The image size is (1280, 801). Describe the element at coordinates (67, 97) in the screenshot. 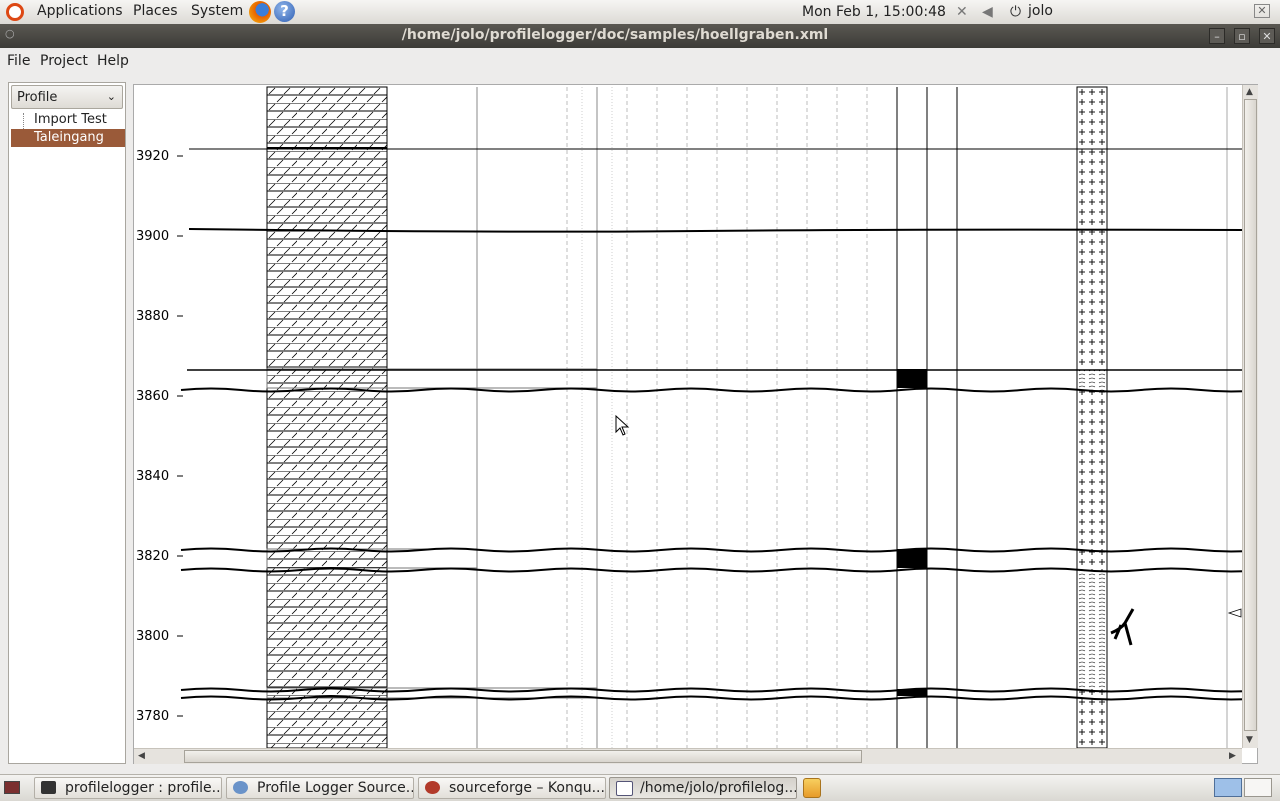

I see `profile-combo: Profile ⌄` at that location.